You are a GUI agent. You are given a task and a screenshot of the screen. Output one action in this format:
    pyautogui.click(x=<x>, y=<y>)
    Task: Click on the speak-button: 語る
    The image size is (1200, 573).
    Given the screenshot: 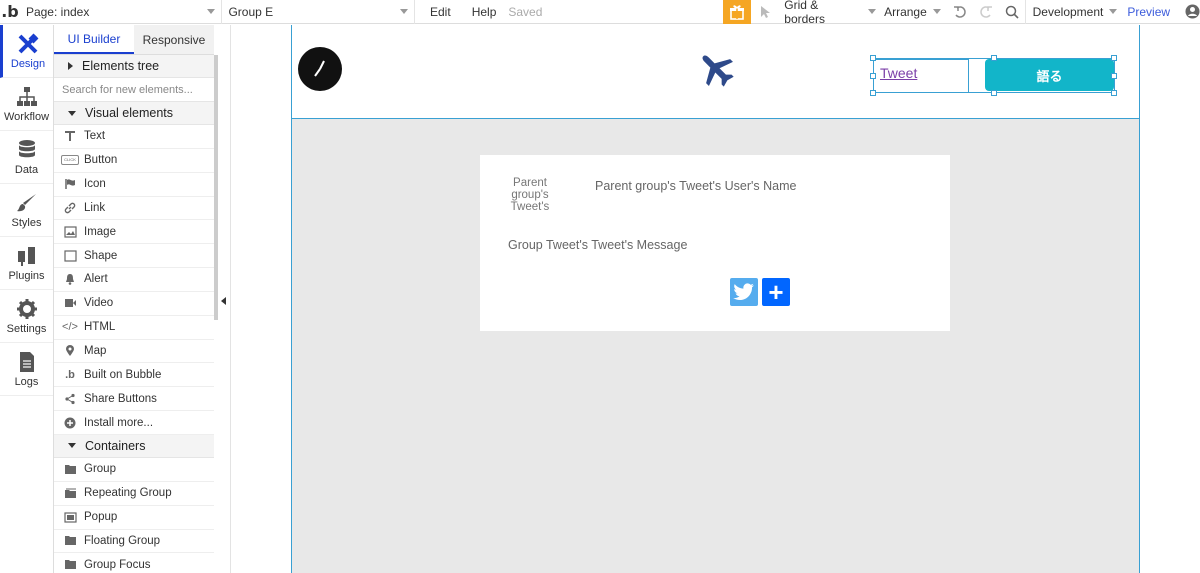 What is the action you would take?
    pyautogui.click(x=1049, y=75)
    